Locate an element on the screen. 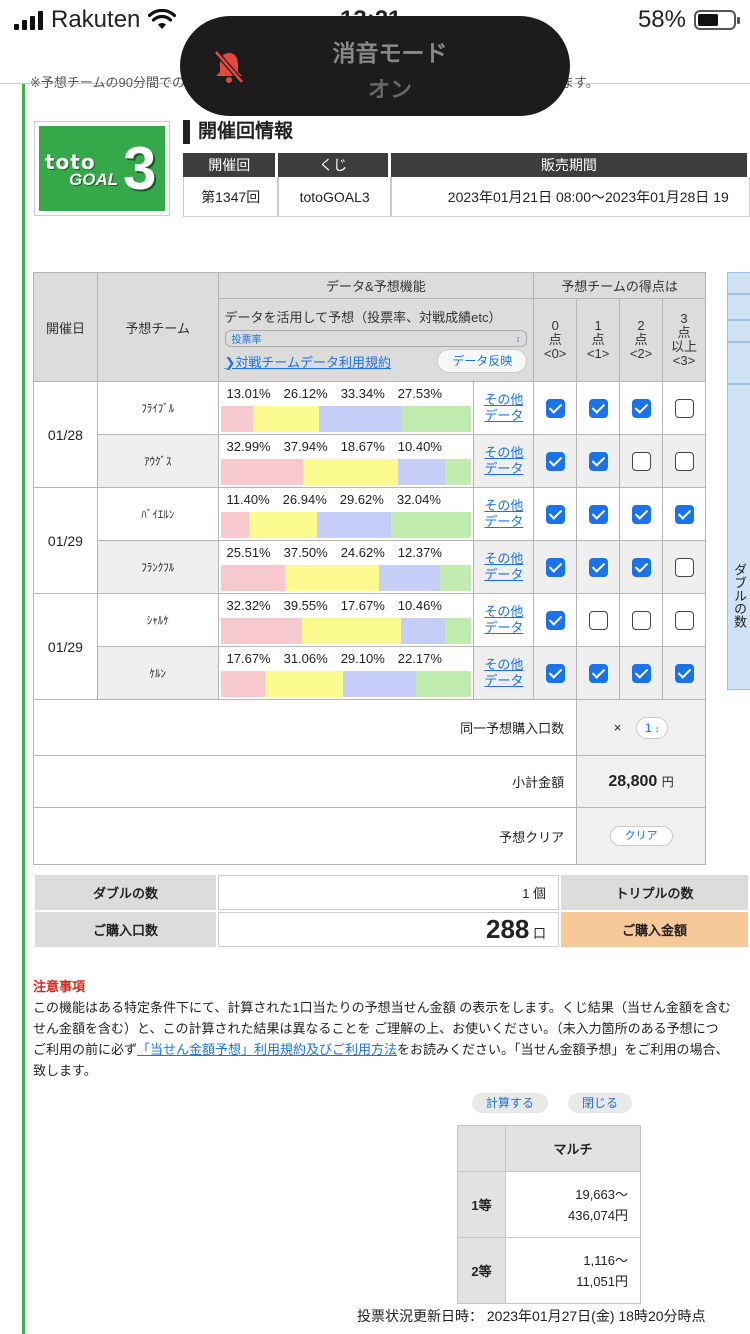 The image size is (750, 1334). terms-link: ❯対戦チームデータ利用規約 is located at coordinates (308, 361).